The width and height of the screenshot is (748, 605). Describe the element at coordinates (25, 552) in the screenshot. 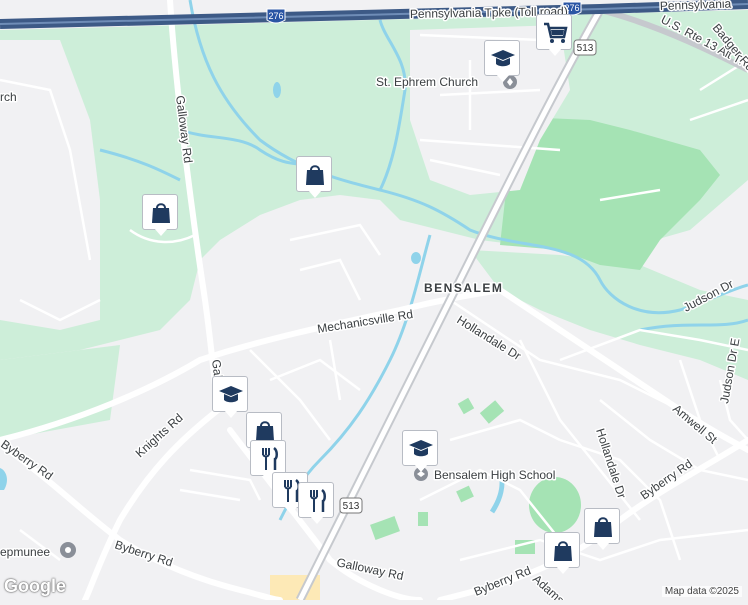

I see `epmunee-label: epmunee` at that location.